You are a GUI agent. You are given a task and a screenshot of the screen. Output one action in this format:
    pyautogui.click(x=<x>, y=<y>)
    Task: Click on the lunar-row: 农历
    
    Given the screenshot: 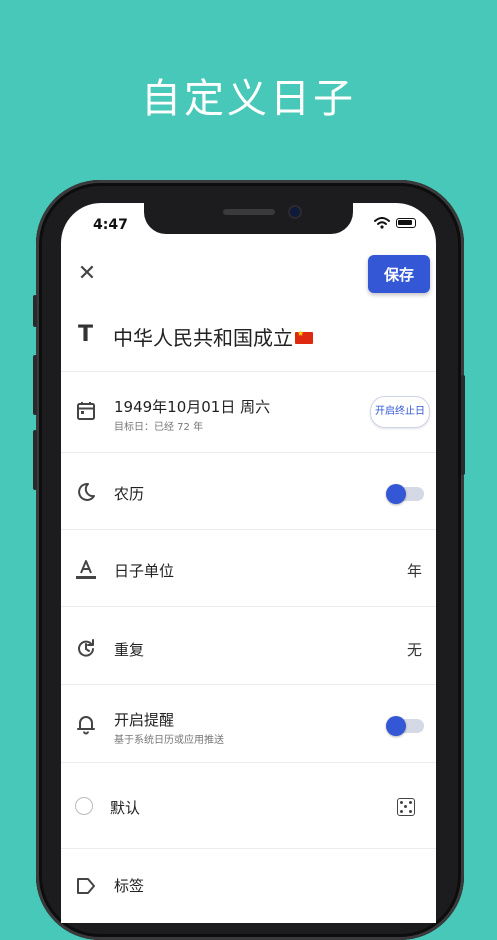 What is the action you would take?
    pyautogui.click(x=248, y=491)
    